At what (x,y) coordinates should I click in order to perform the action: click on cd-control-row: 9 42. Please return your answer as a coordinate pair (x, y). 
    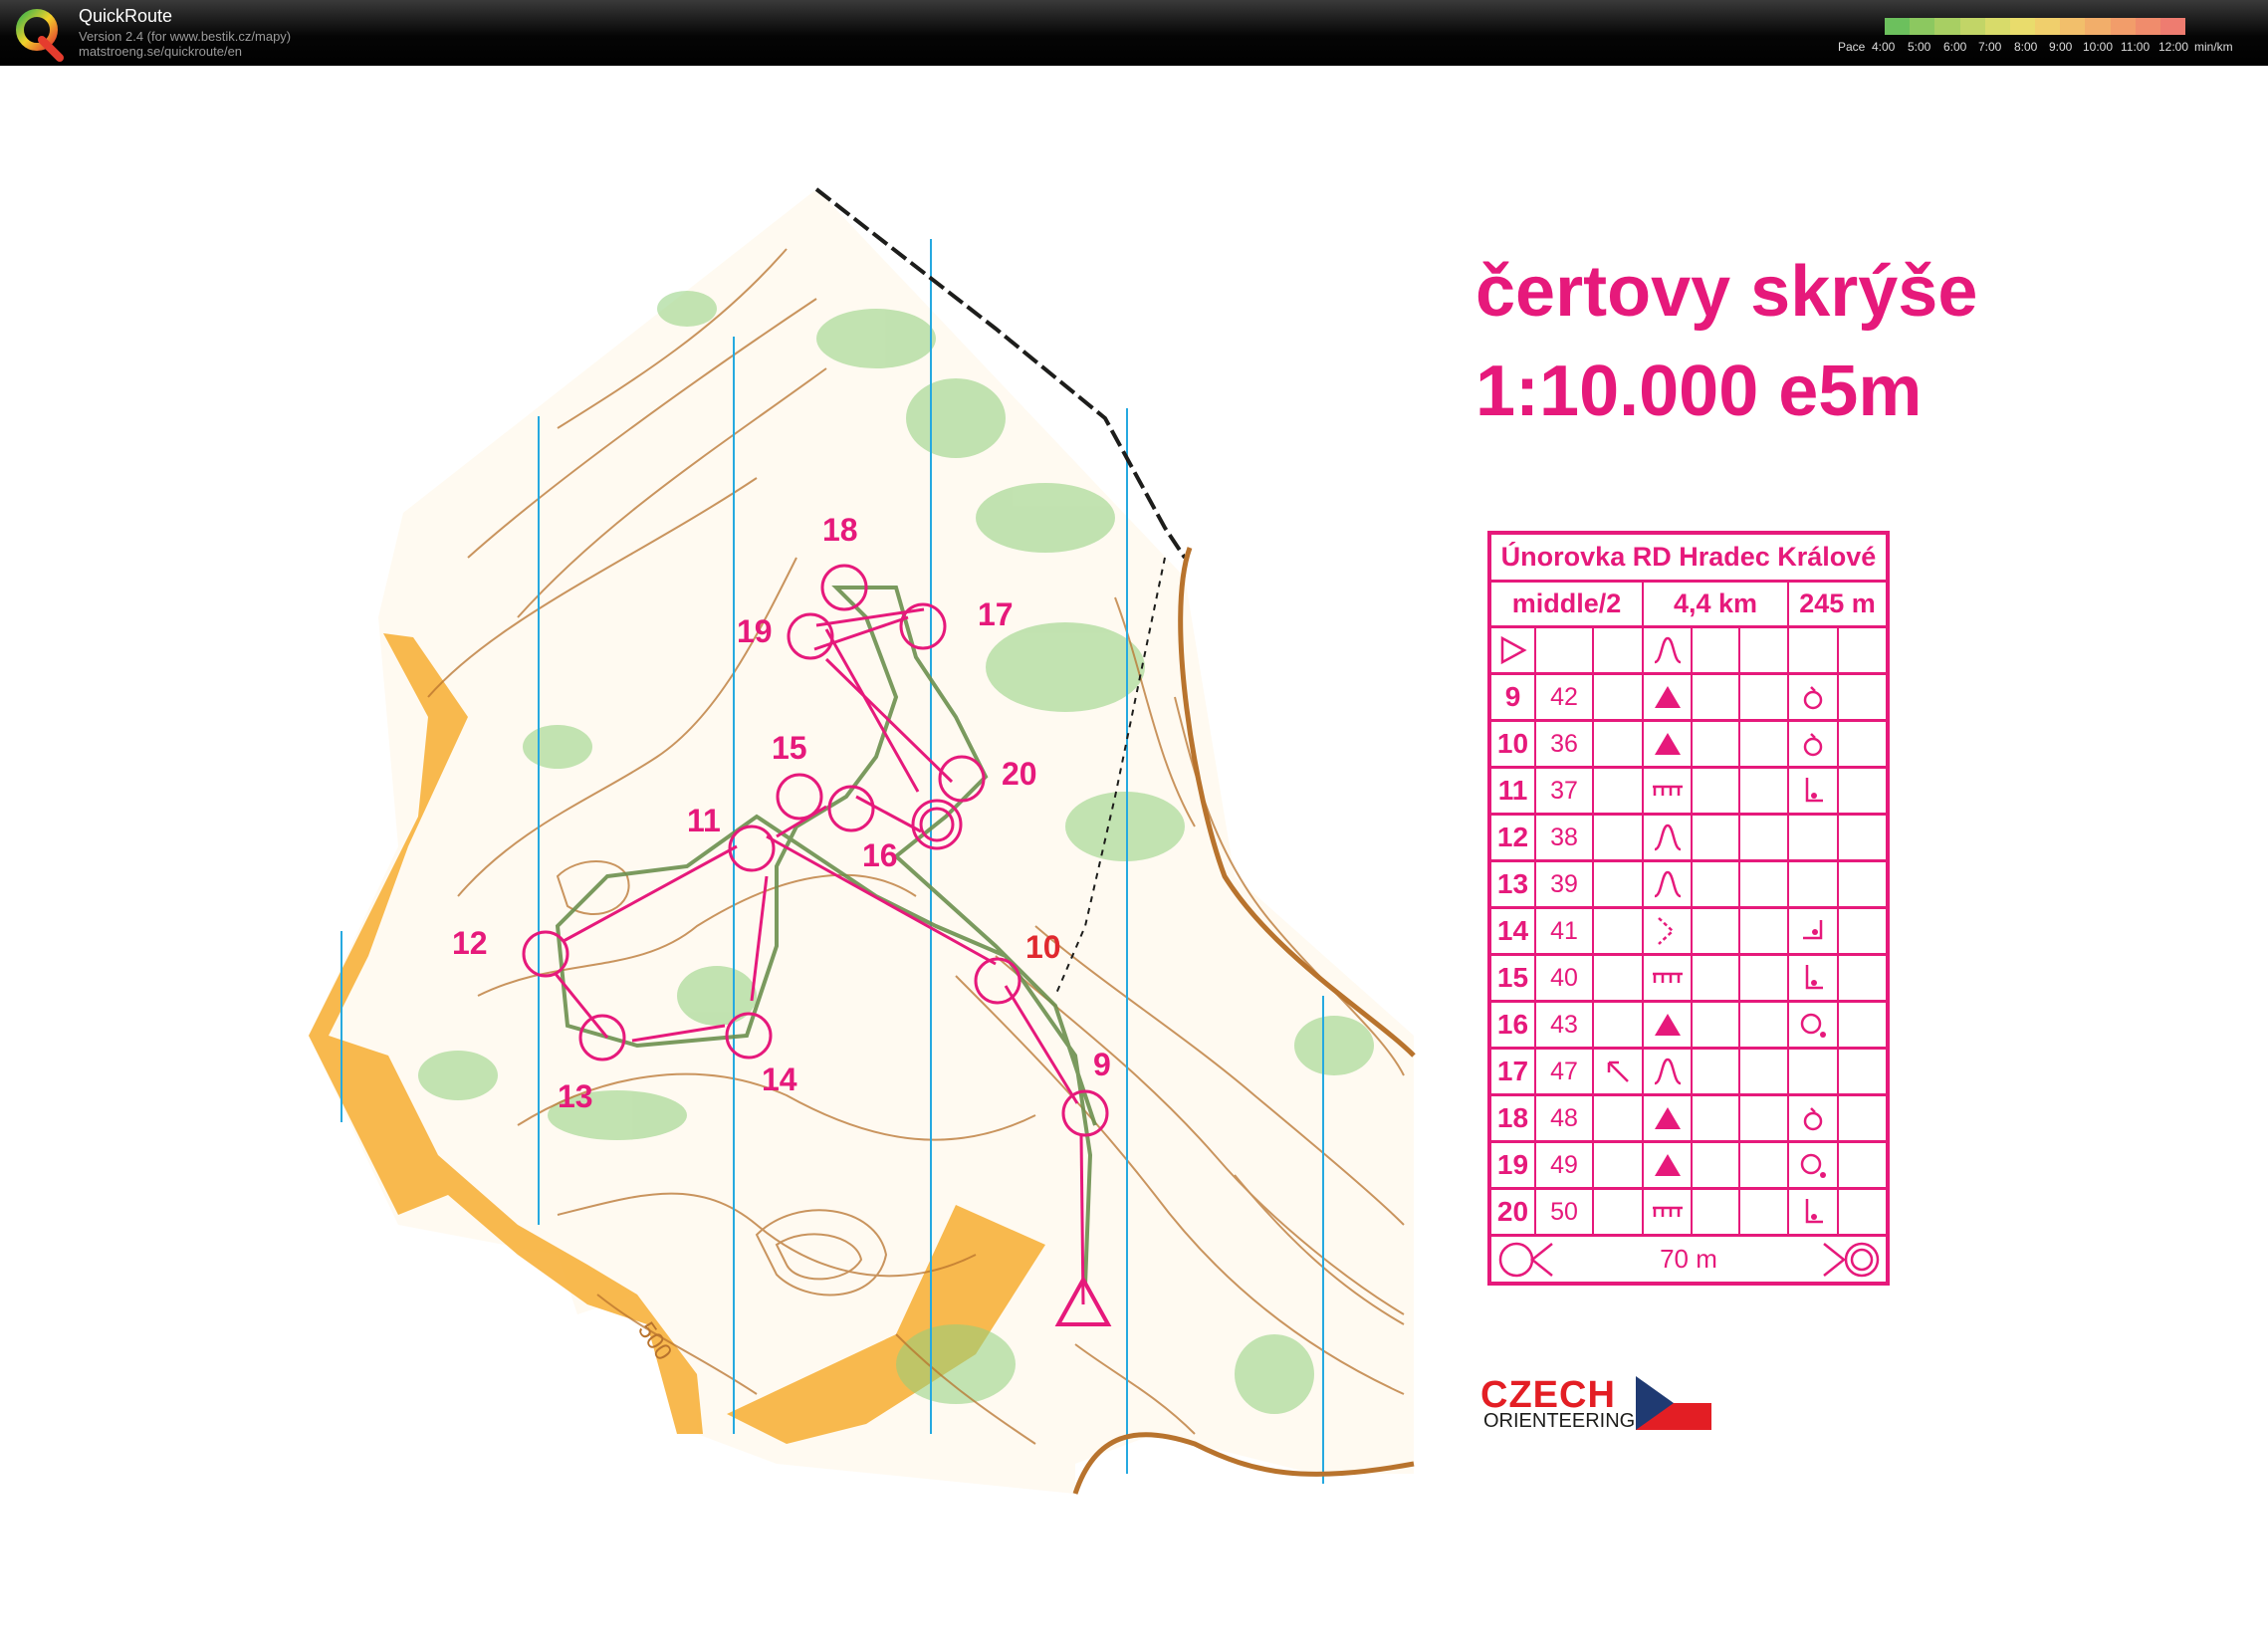
    Looking at the image, I should click on (1689, 698).